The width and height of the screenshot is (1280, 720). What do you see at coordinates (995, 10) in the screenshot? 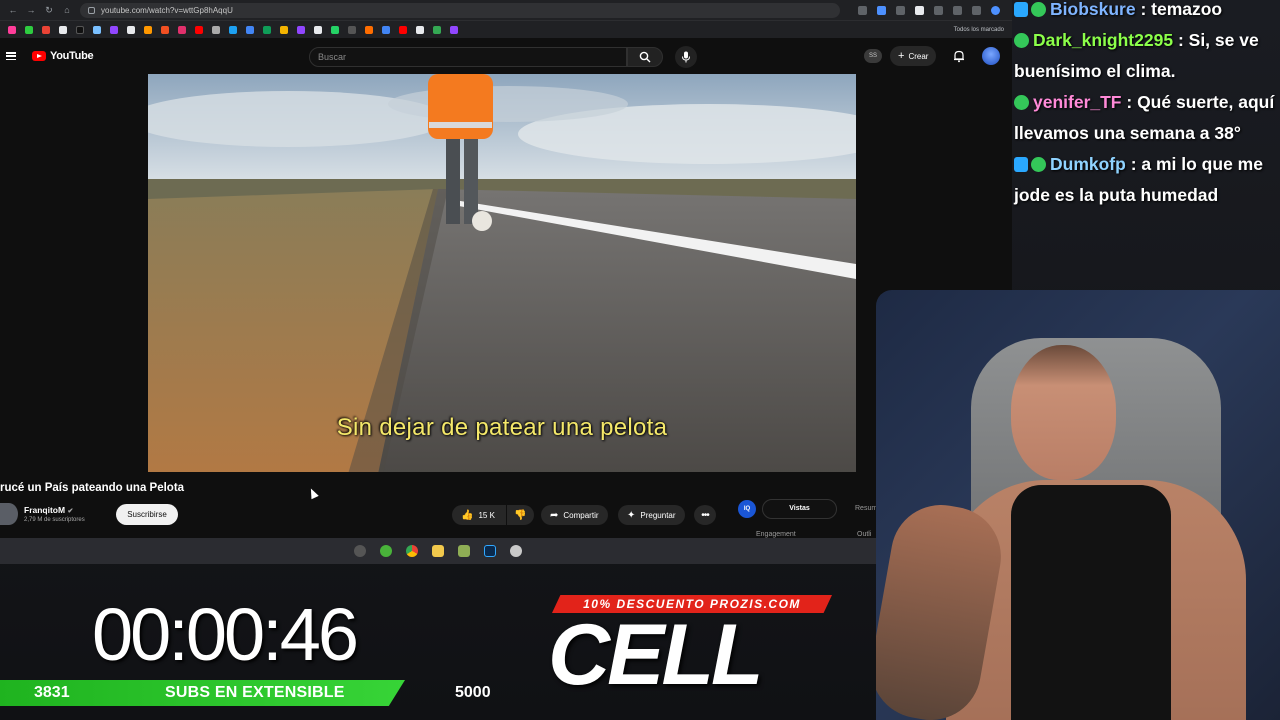
I see `profile-icon` at bounding box center [995, 10].